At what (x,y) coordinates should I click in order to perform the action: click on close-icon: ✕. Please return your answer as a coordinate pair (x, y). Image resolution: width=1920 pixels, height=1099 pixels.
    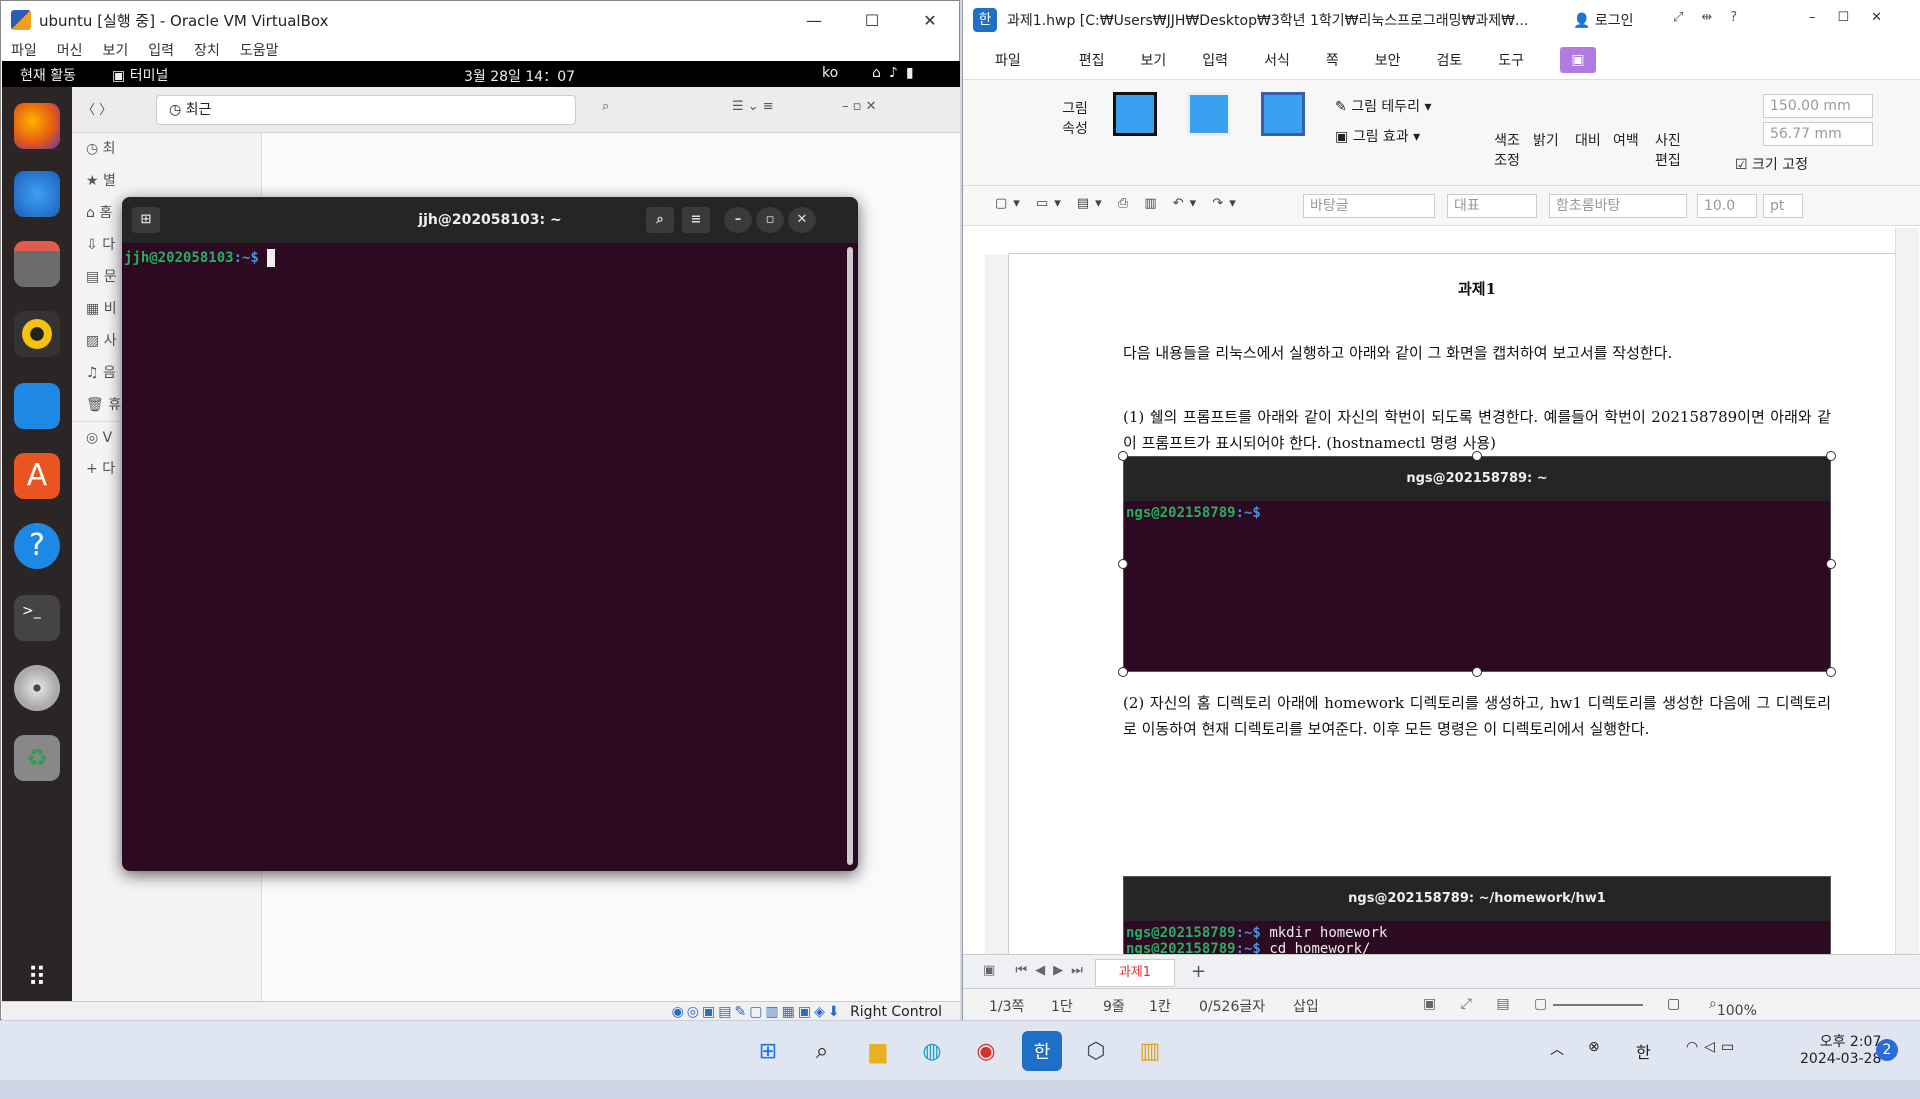
    Looking at the image, I should click on (930, 20).